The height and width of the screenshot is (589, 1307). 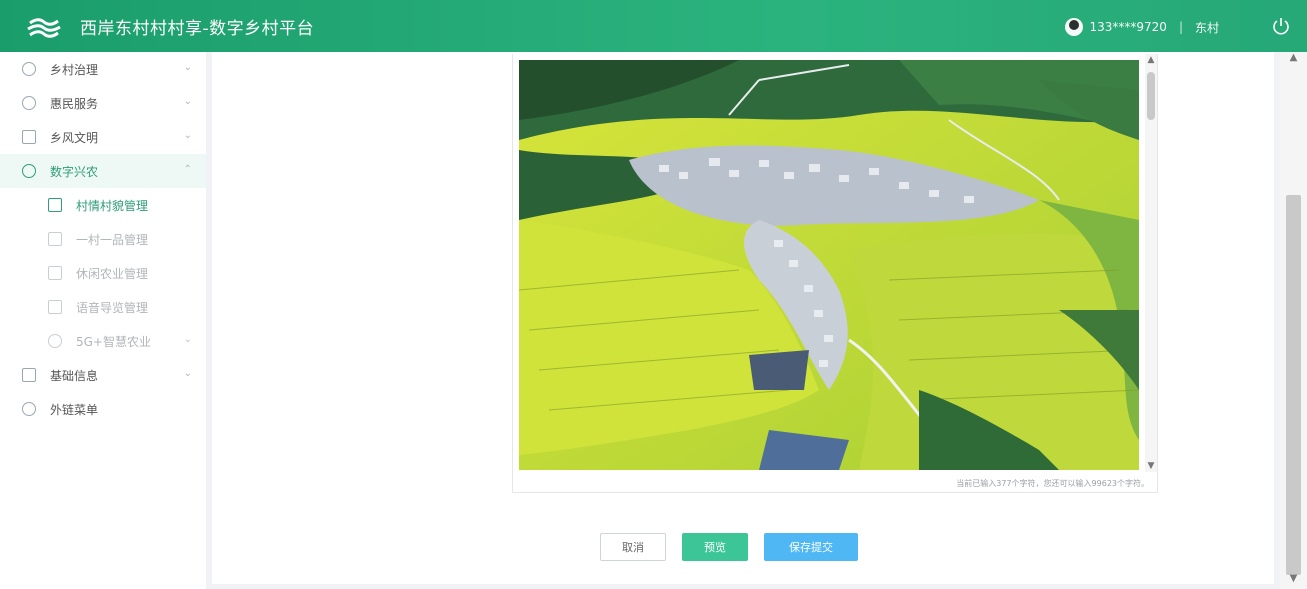 I want to click on user-phone: 133****9720, so click(x=1128, y=27).